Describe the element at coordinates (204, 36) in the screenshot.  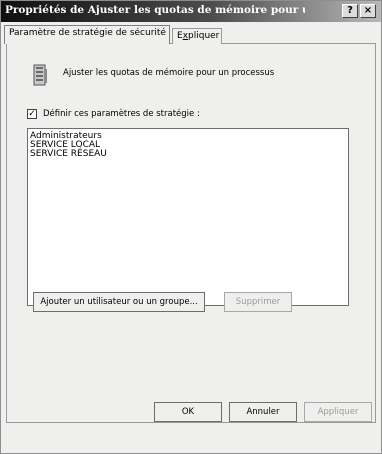
I see `tab-label-post: pliquer` at that location.